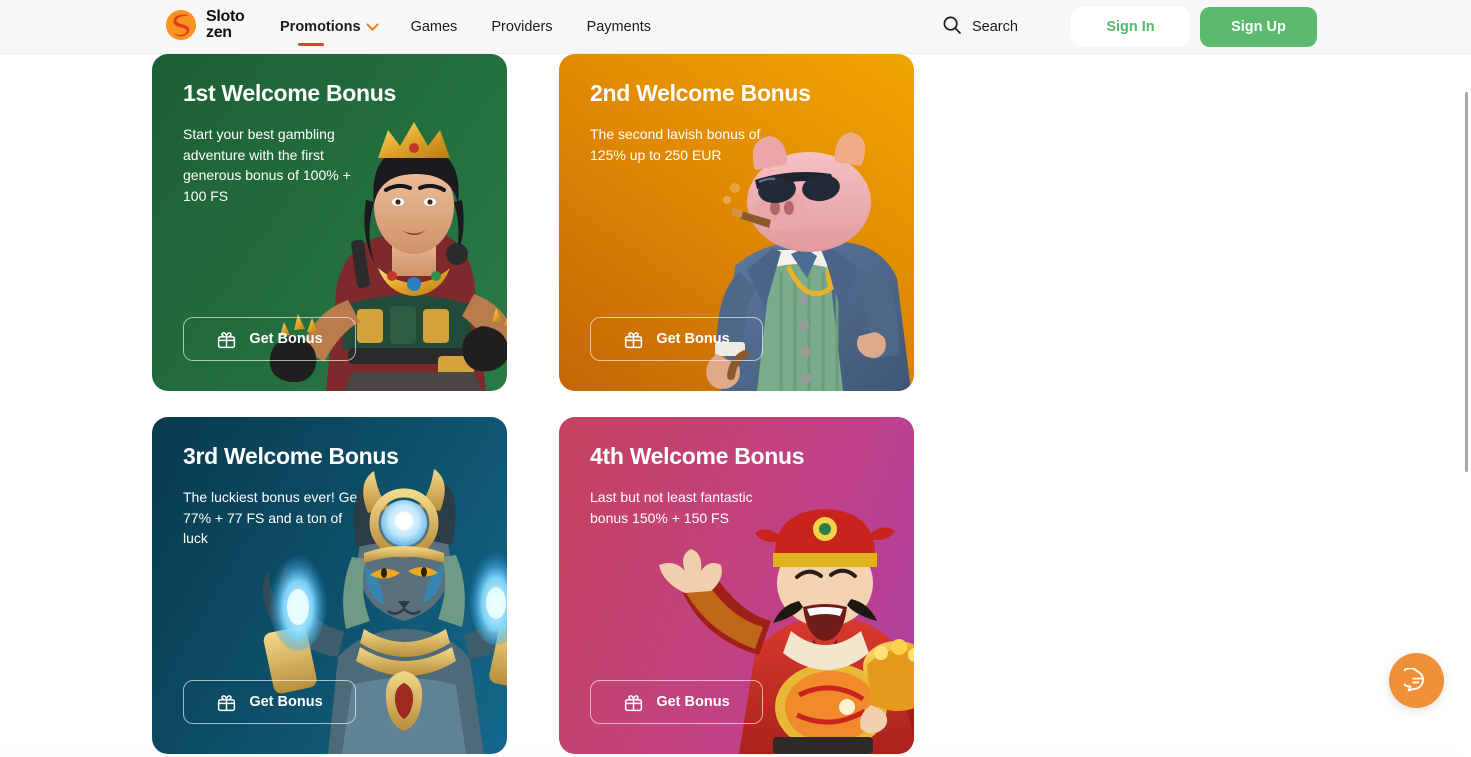 This screenshot has width=1471, height=757. I want to click on nav-label-games: Games, so click(434, 27).